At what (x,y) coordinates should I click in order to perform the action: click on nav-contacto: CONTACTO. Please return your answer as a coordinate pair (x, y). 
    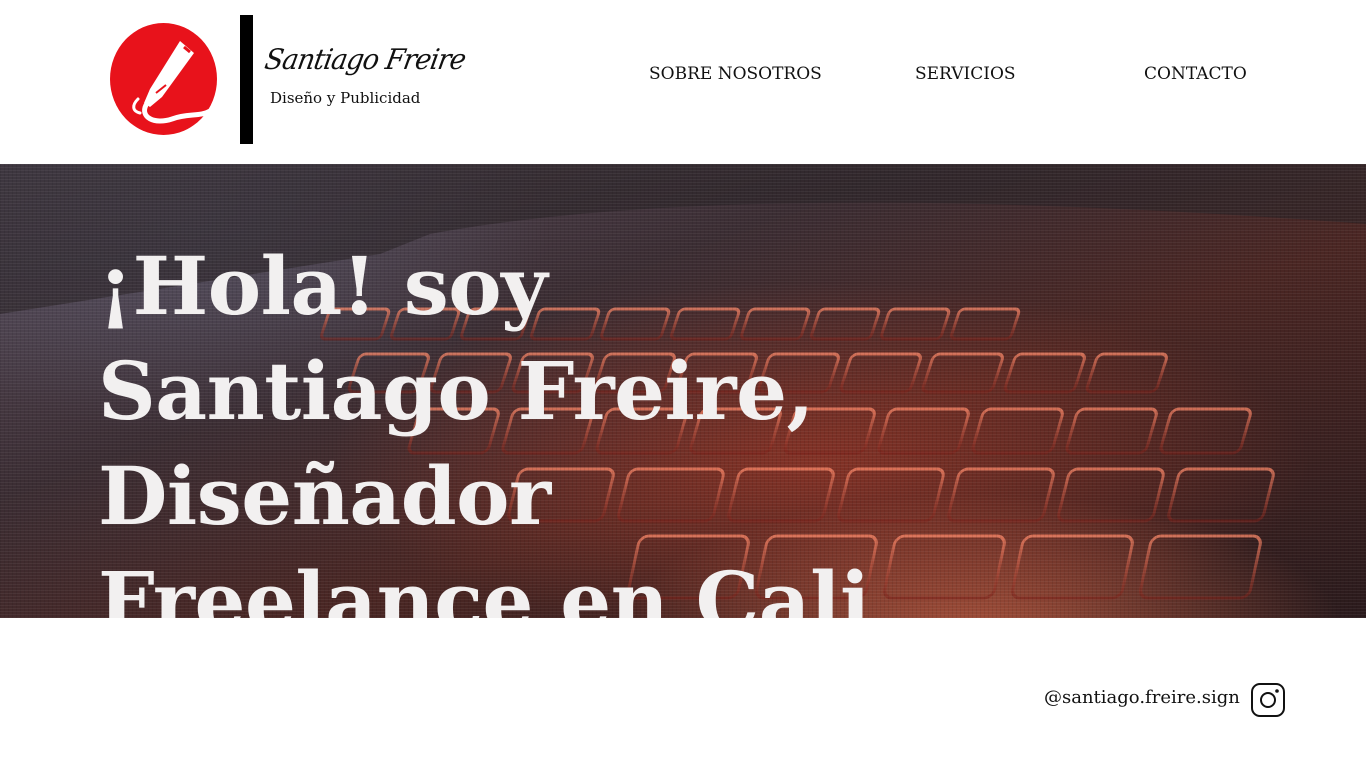
    Looking at the image, I should click on (1195, 74).